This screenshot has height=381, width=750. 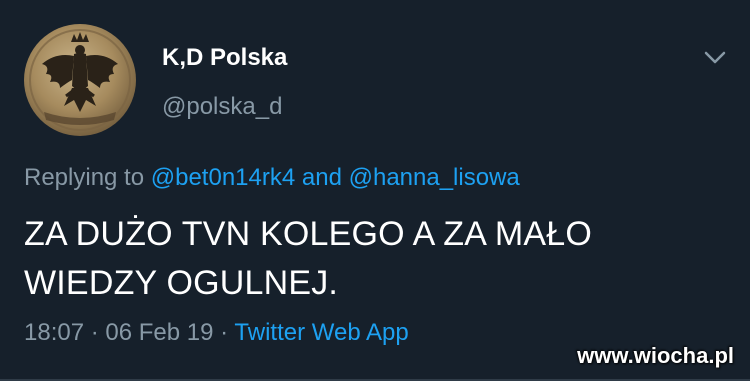 What do you see at coordinates (159, 332) in the screenshot?
I see `tweet-date: 06 Feb 19` at bounding box center [159, 332].